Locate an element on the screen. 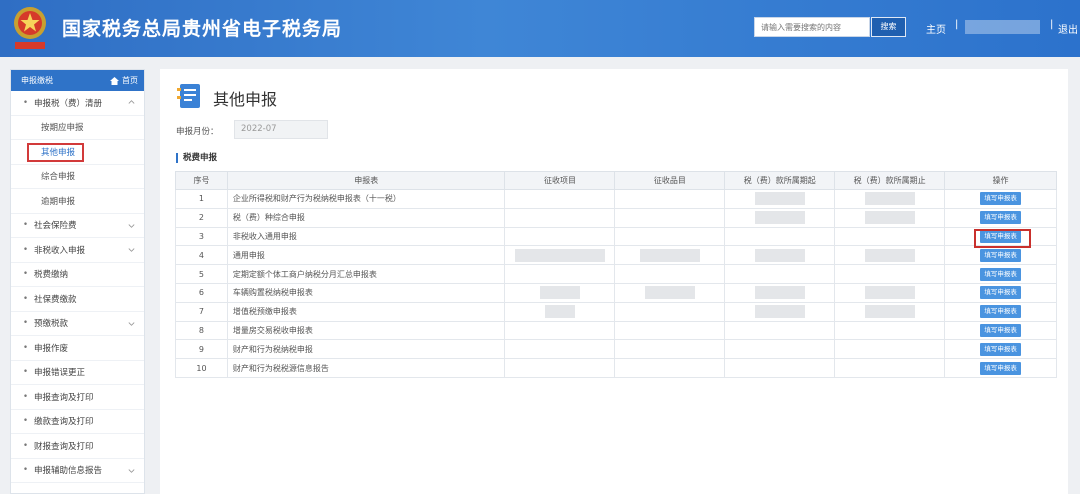 The image size is (1080, 494). sidebar-item-label: 申报错误更正 is located at coordinates (60, 373).